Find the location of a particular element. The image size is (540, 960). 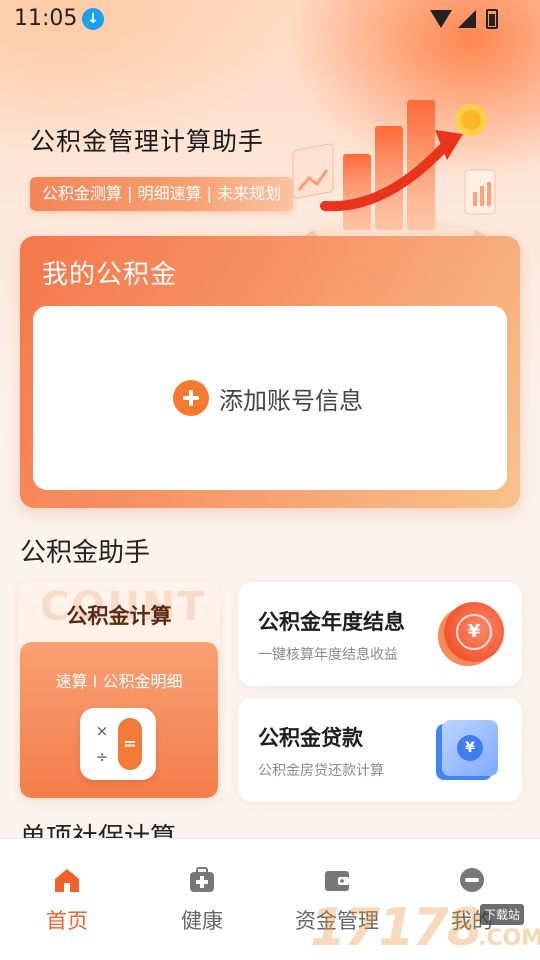

status-icons is located at coordinates (465, 19).